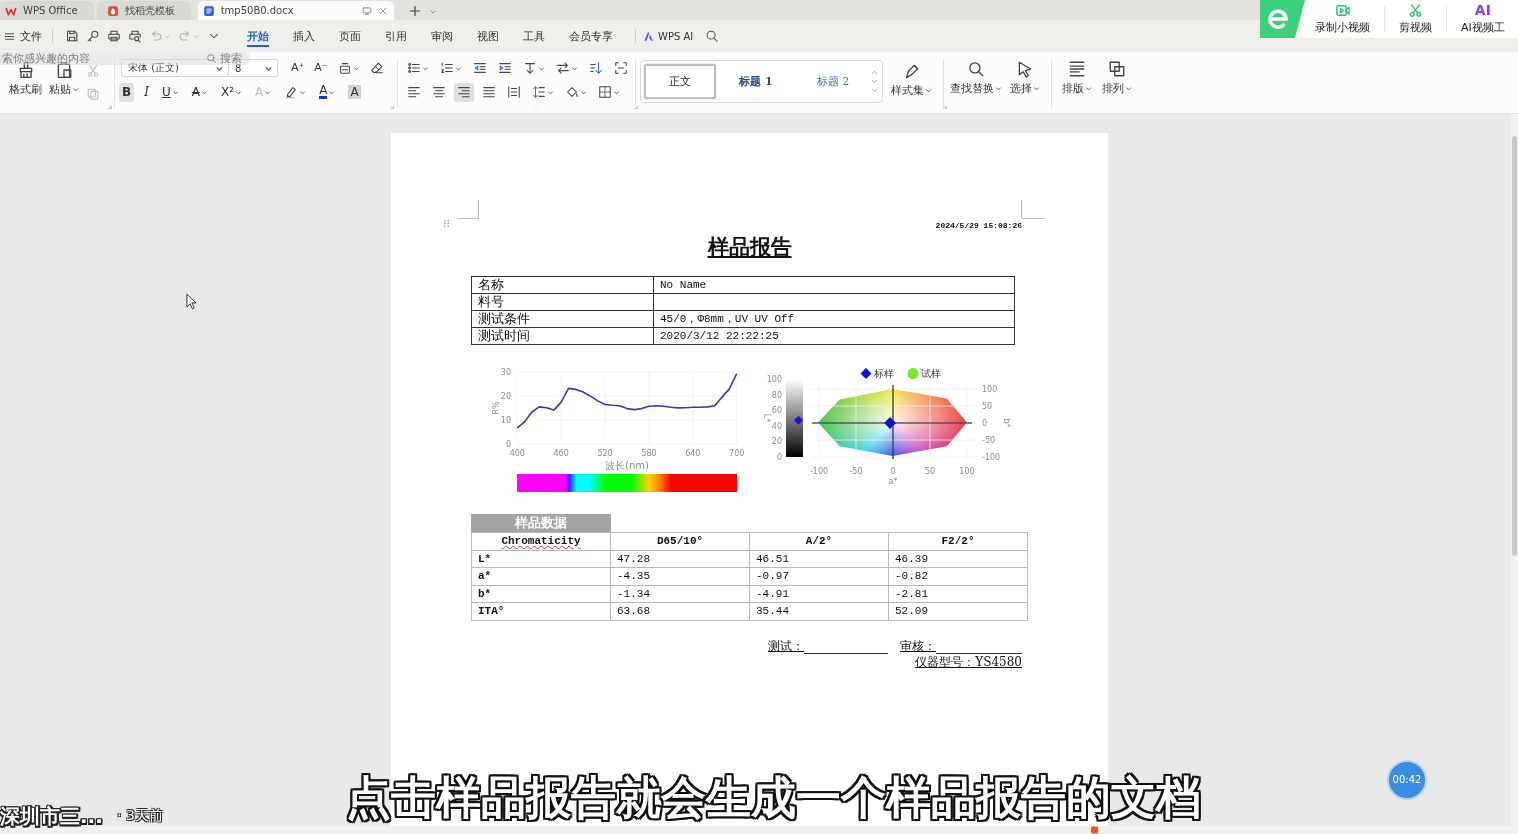  I want to click on x-tick-label: 100, so click(967, 471).